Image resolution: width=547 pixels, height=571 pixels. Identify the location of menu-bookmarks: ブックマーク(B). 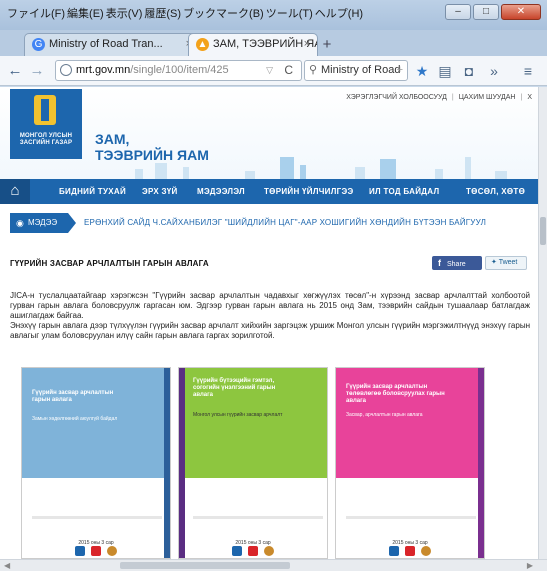
(223, 14).